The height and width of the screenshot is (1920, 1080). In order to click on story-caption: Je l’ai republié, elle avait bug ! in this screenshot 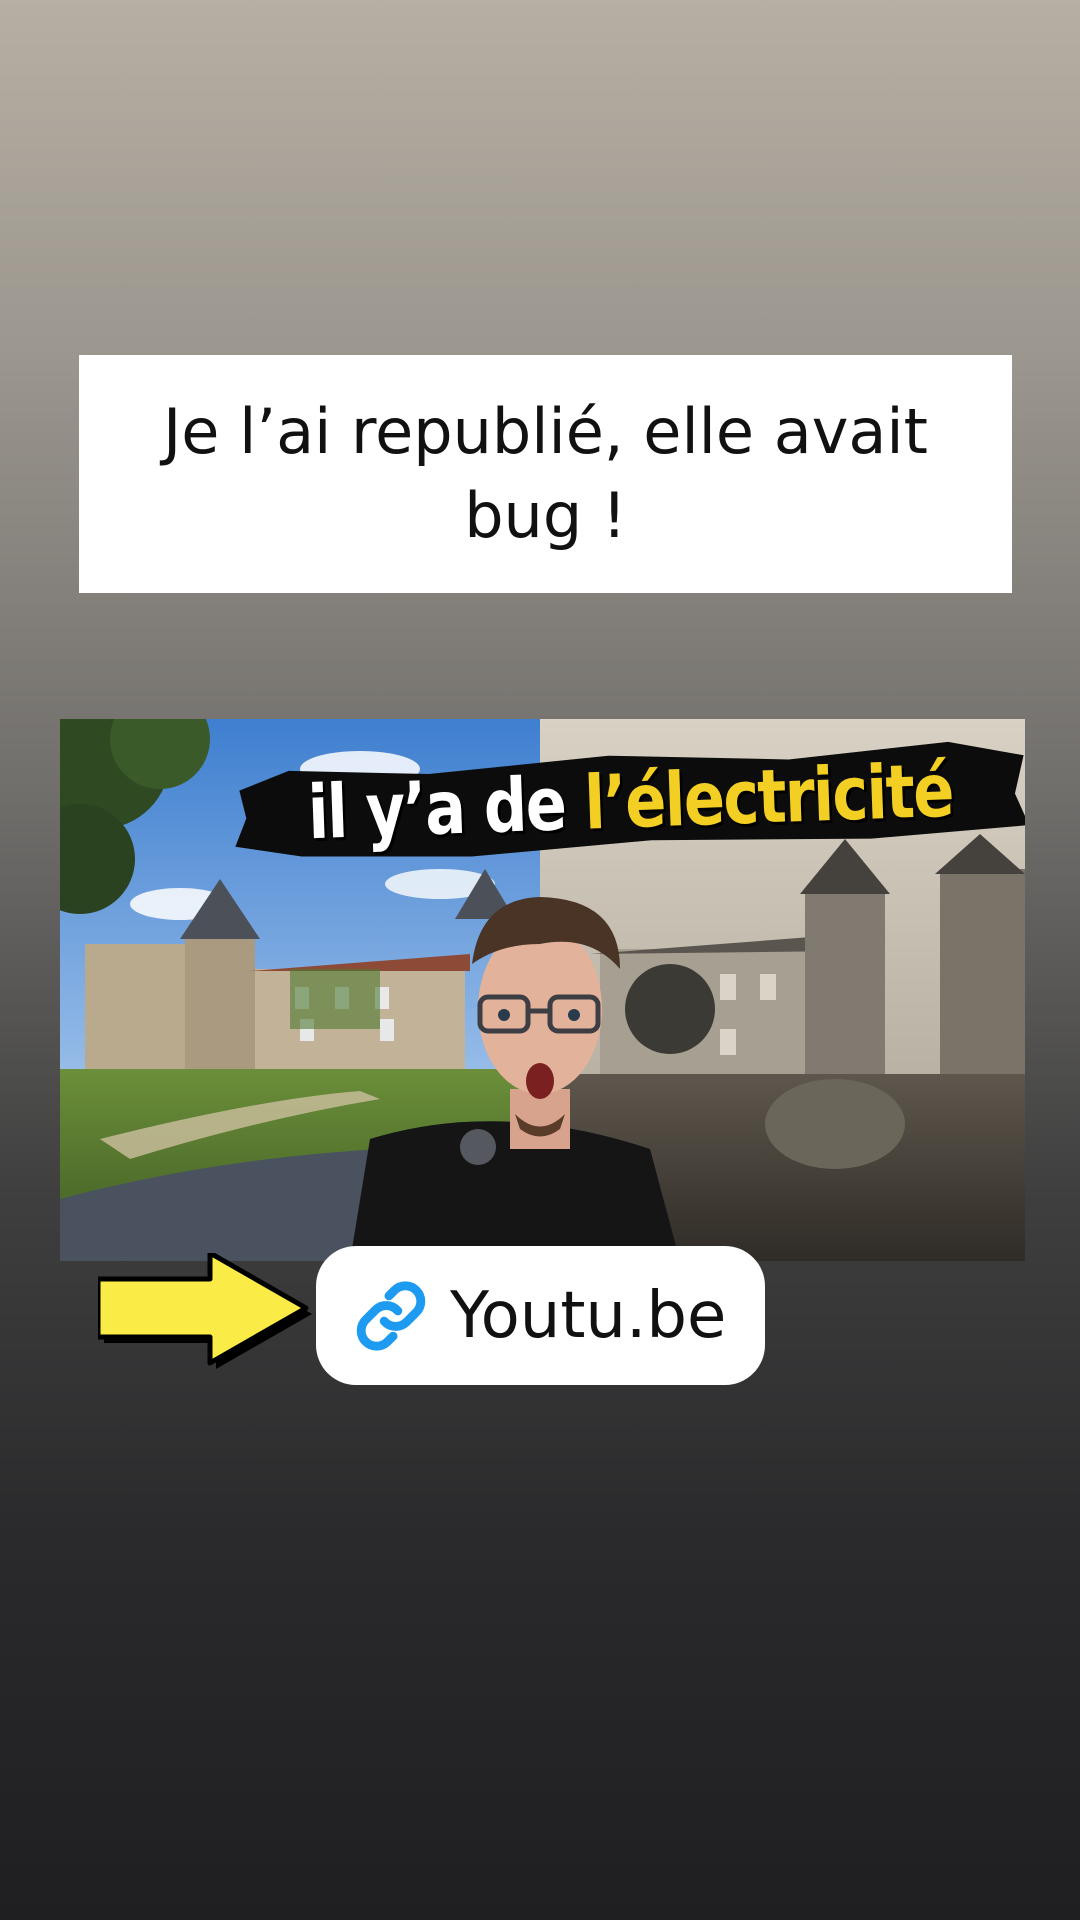, I will do `click(545, 473)`.